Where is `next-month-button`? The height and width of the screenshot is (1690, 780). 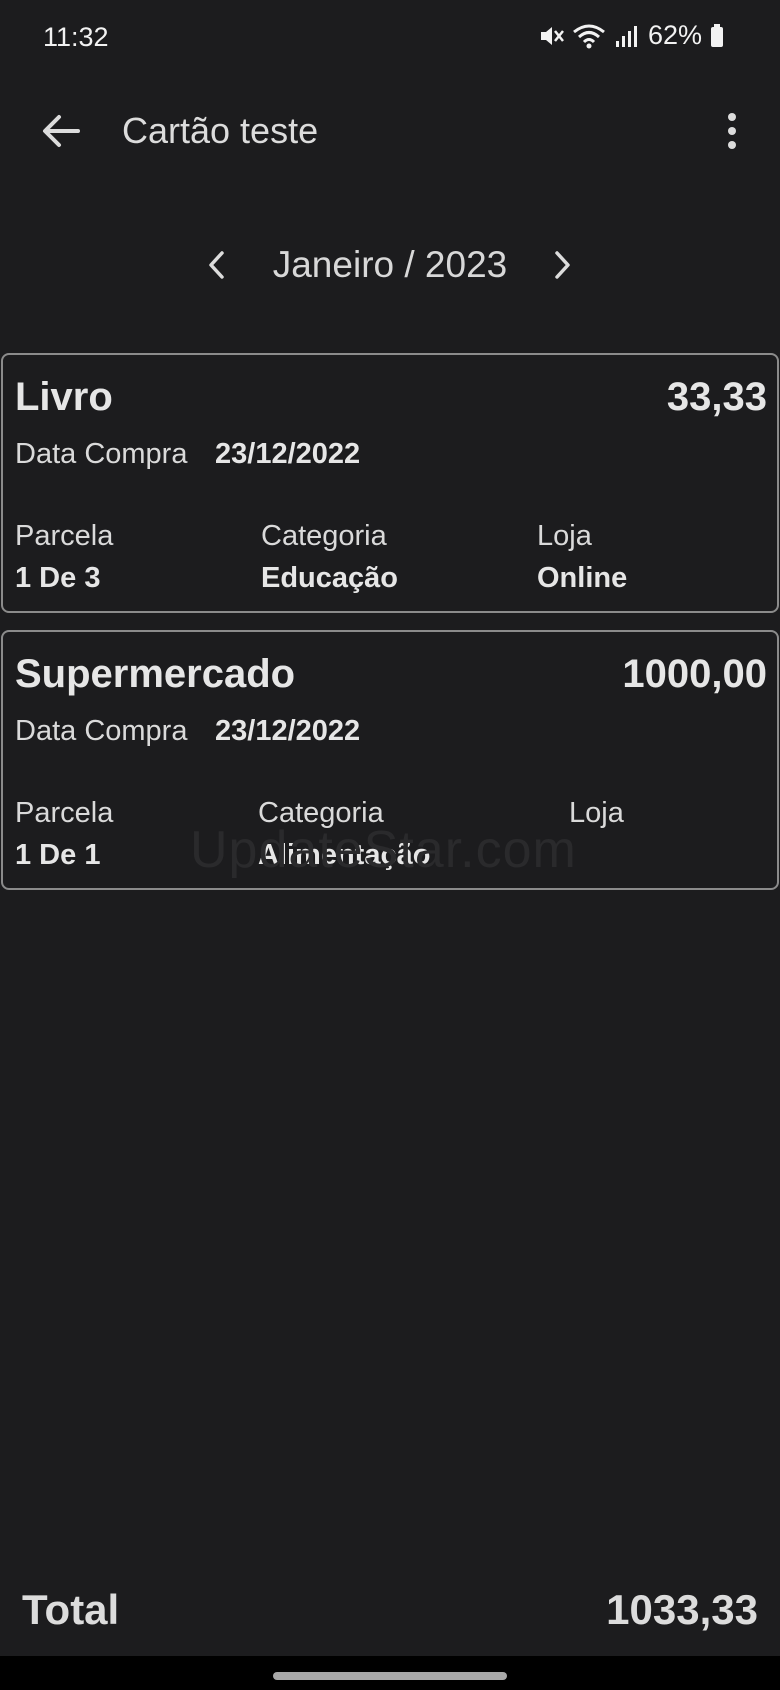
next-month-button is located at coordinates (563, 265).